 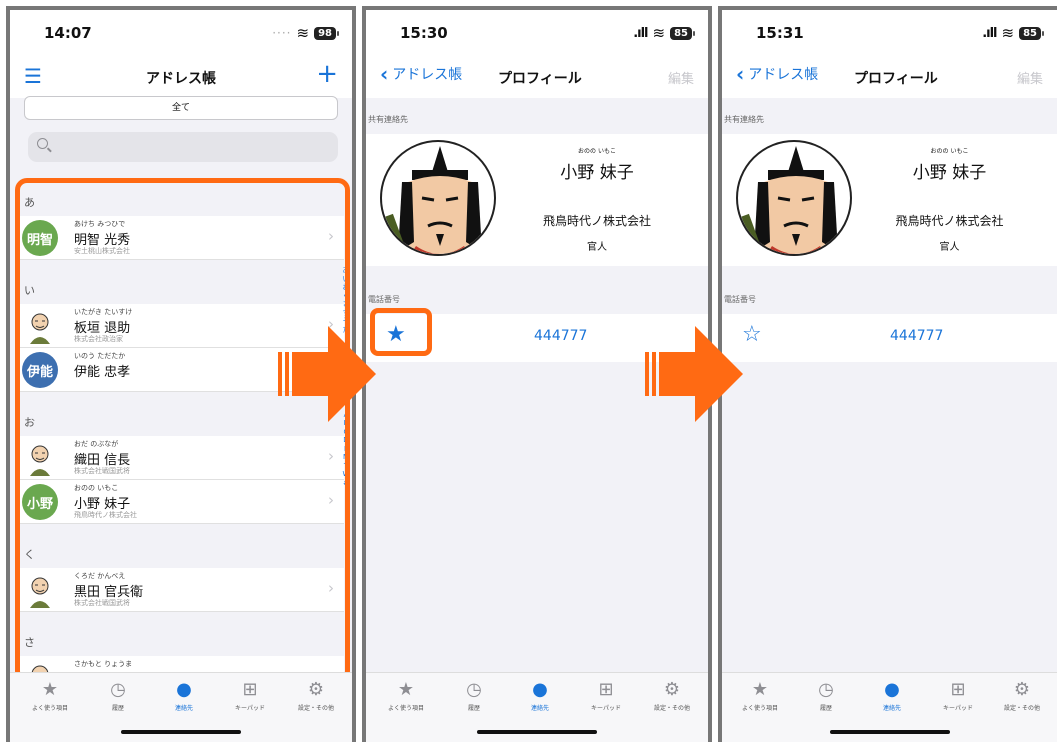 What do you see at coordinates (326, 33) in the screenshot?
I see `battery-icon: 98` at bounding box center [326, 33].